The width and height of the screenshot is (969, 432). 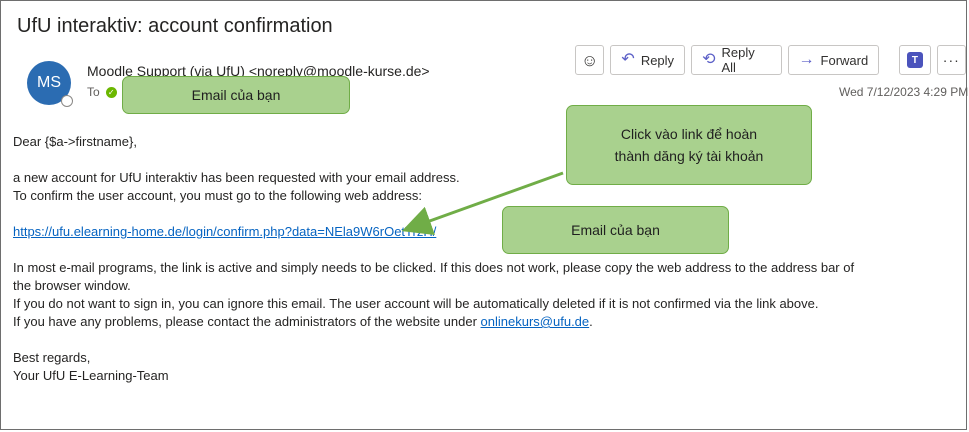 I want to click on forward-button: → Forward, so click(x=833, y=60).